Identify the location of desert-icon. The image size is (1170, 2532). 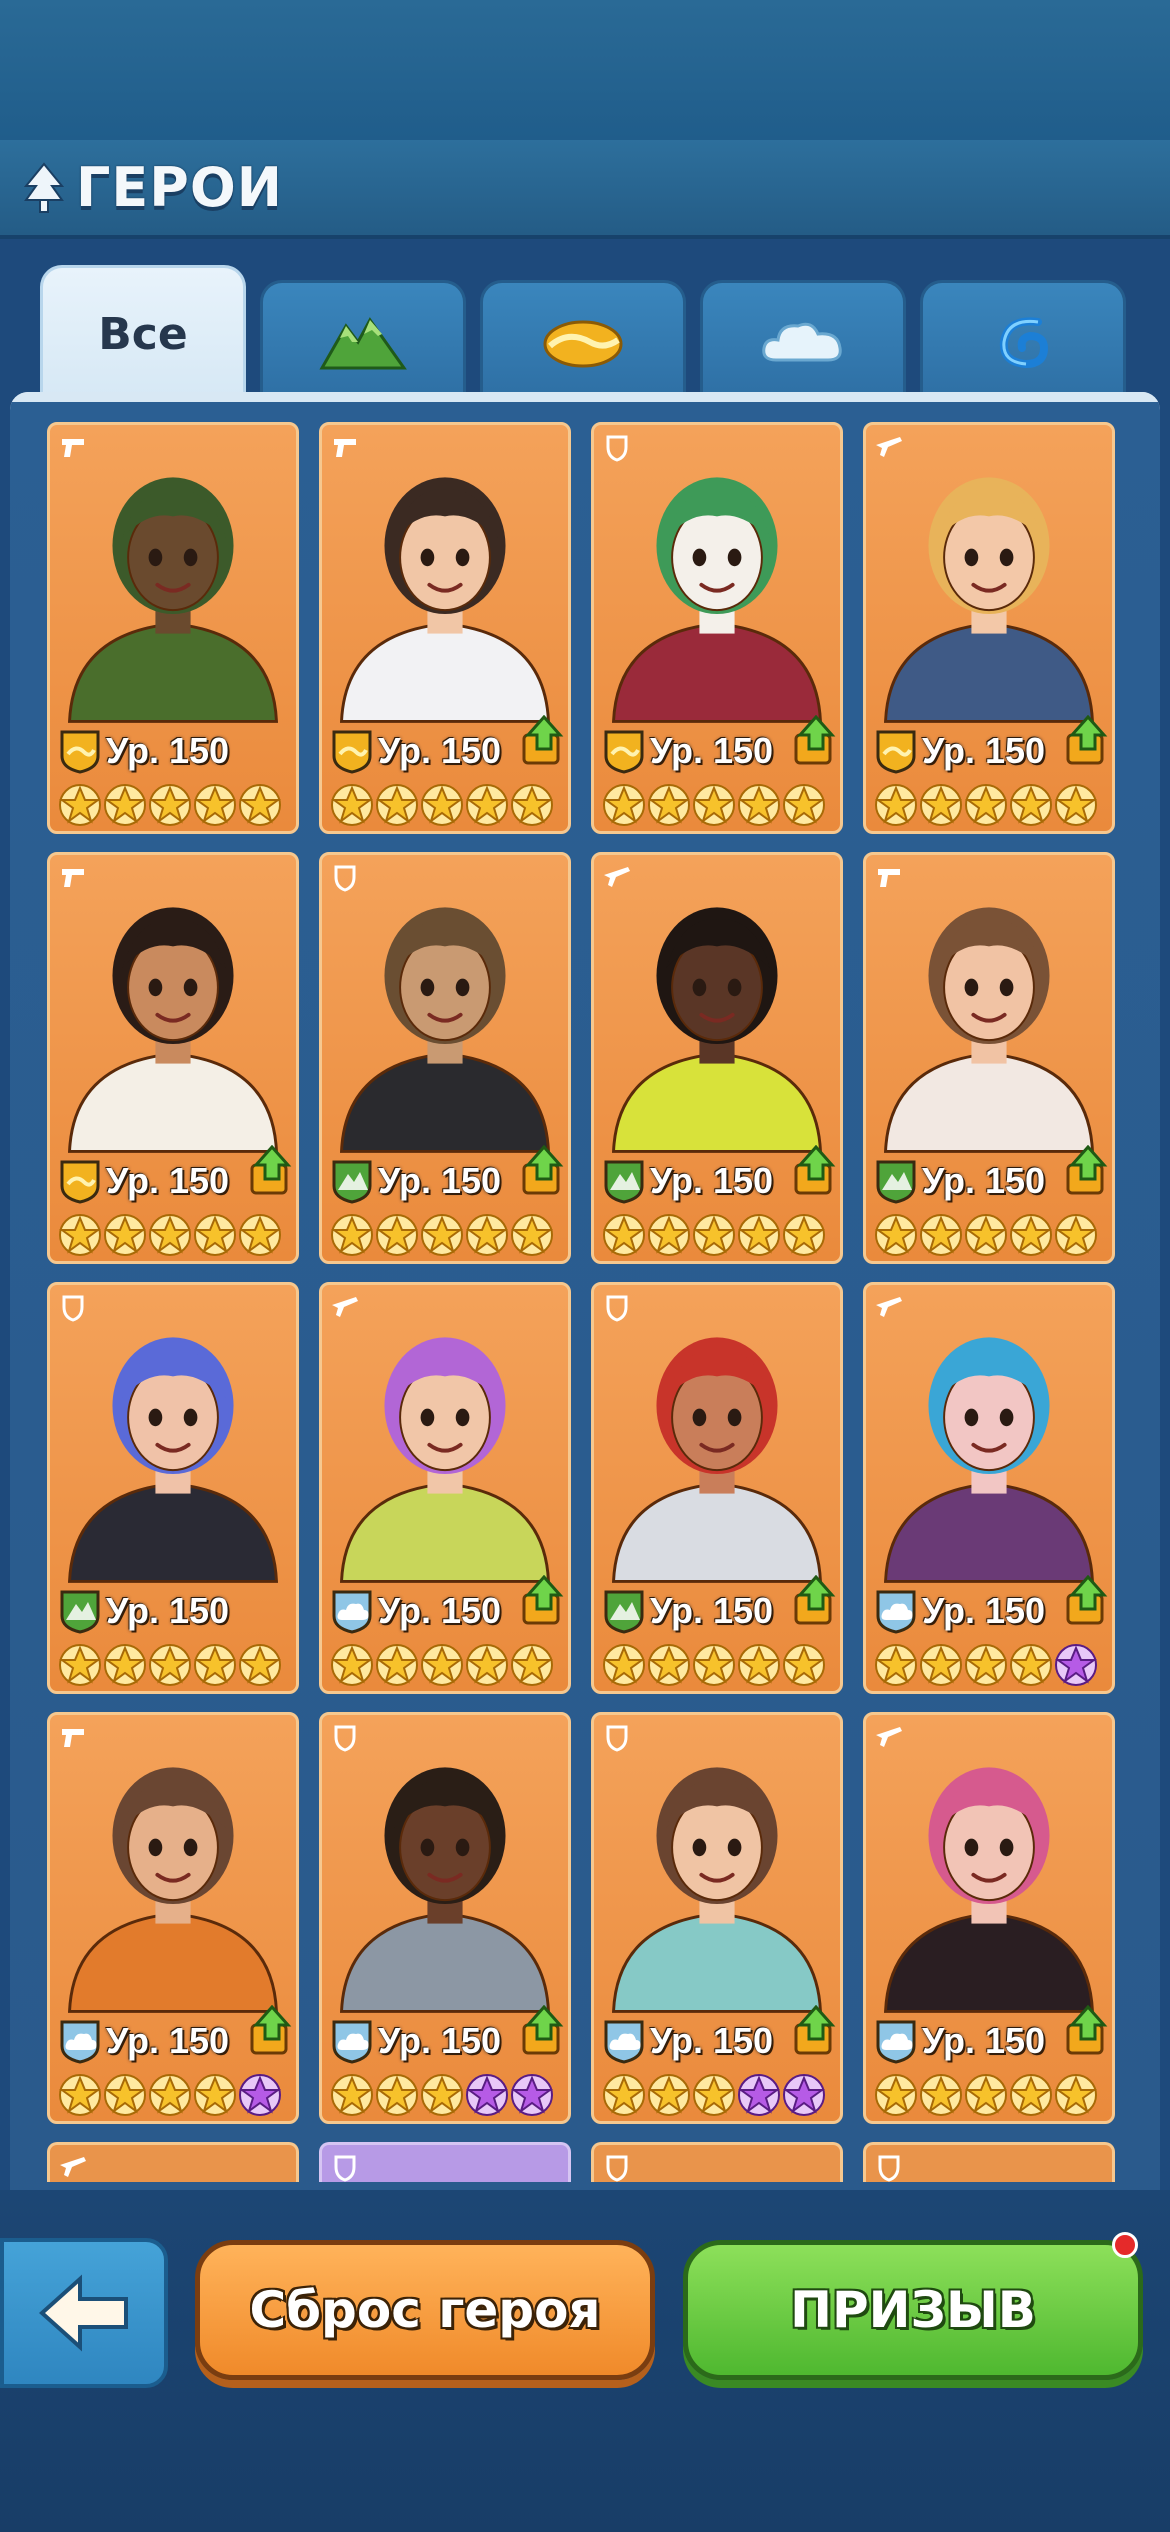
(583, 343).